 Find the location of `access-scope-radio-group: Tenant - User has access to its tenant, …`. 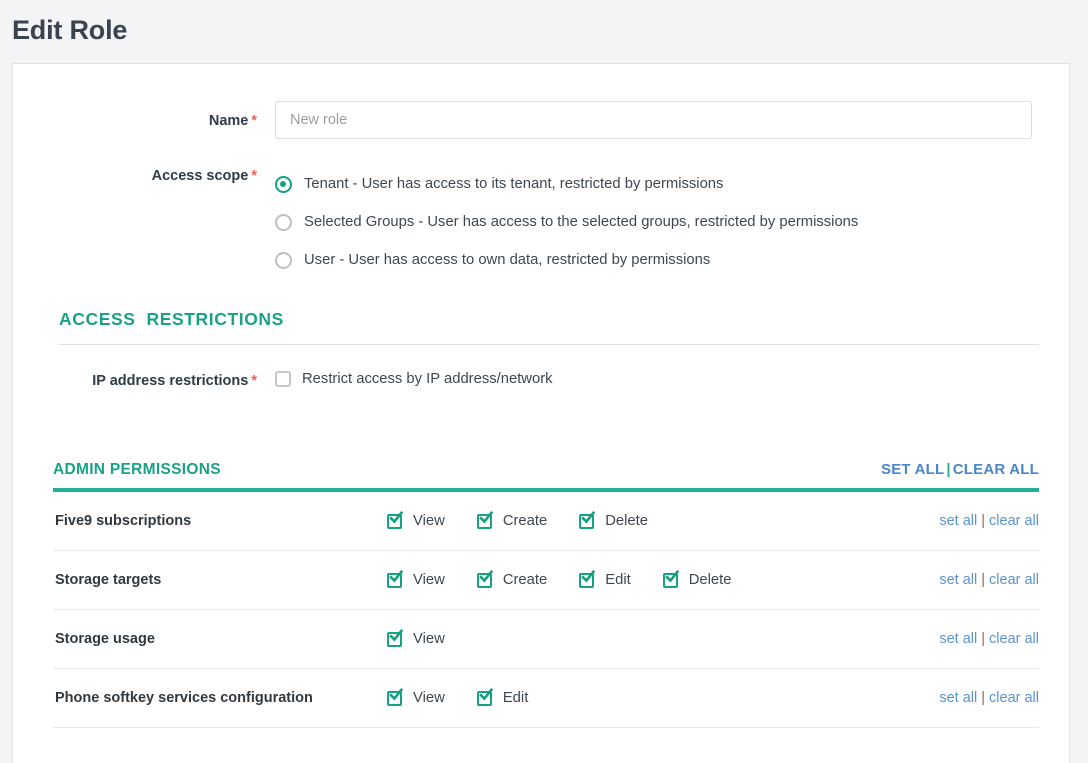

access-scope-radio-group: Tenant - User has access to its tenant, … is located at coordinates (566, 222).